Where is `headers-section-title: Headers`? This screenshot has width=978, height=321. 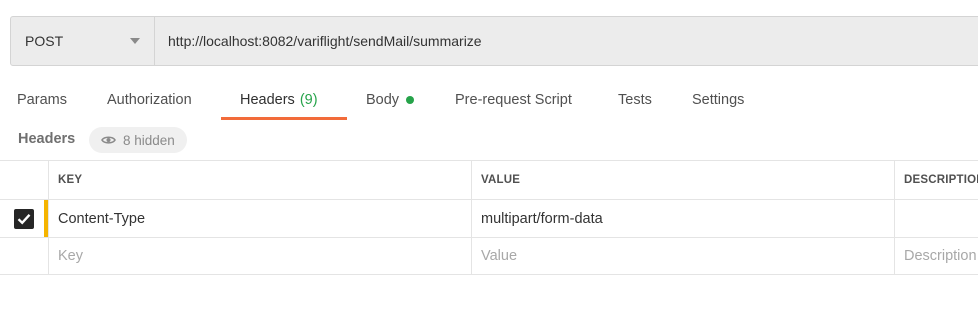 headers-section-title: Headers is located at coordinates (47, 139).